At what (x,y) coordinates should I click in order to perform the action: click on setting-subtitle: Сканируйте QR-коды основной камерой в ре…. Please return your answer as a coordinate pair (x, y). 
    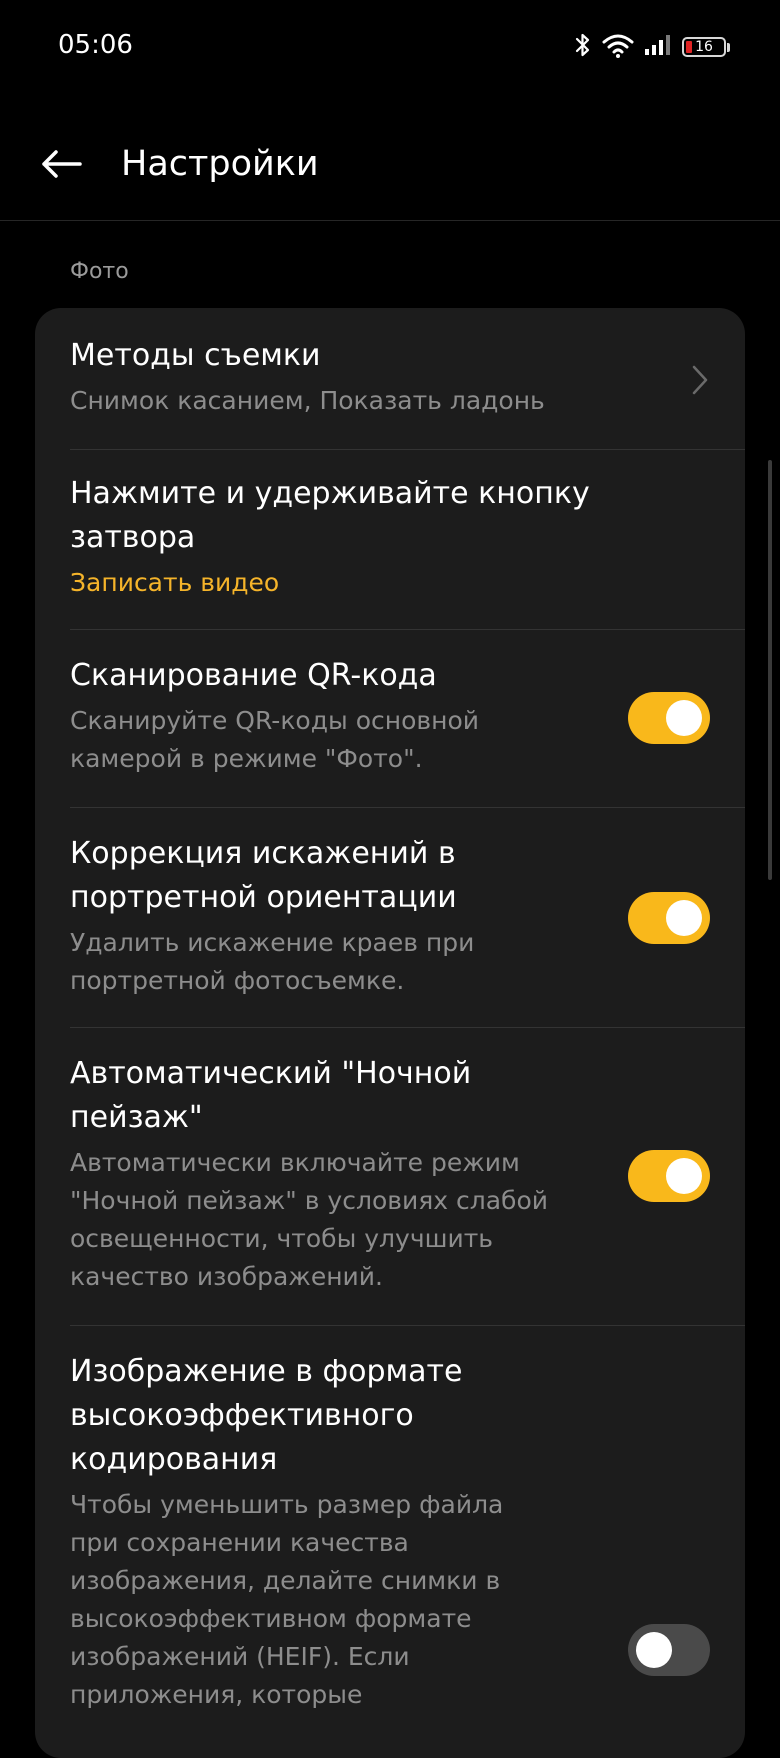
    Looking at the image, I should click on (274, 739).